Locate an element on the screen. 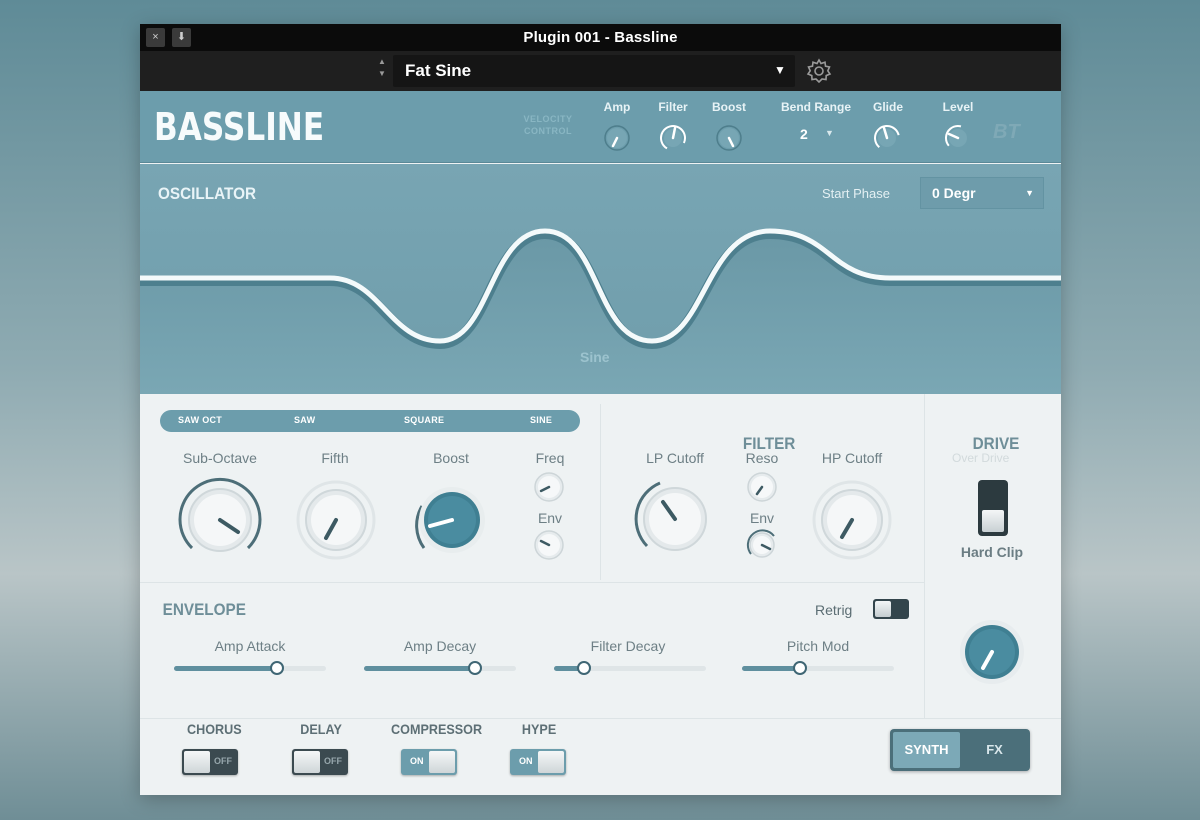 This screenshot has width=1200, height=820. glide-label: Glide is located at coordinates (887, 107).